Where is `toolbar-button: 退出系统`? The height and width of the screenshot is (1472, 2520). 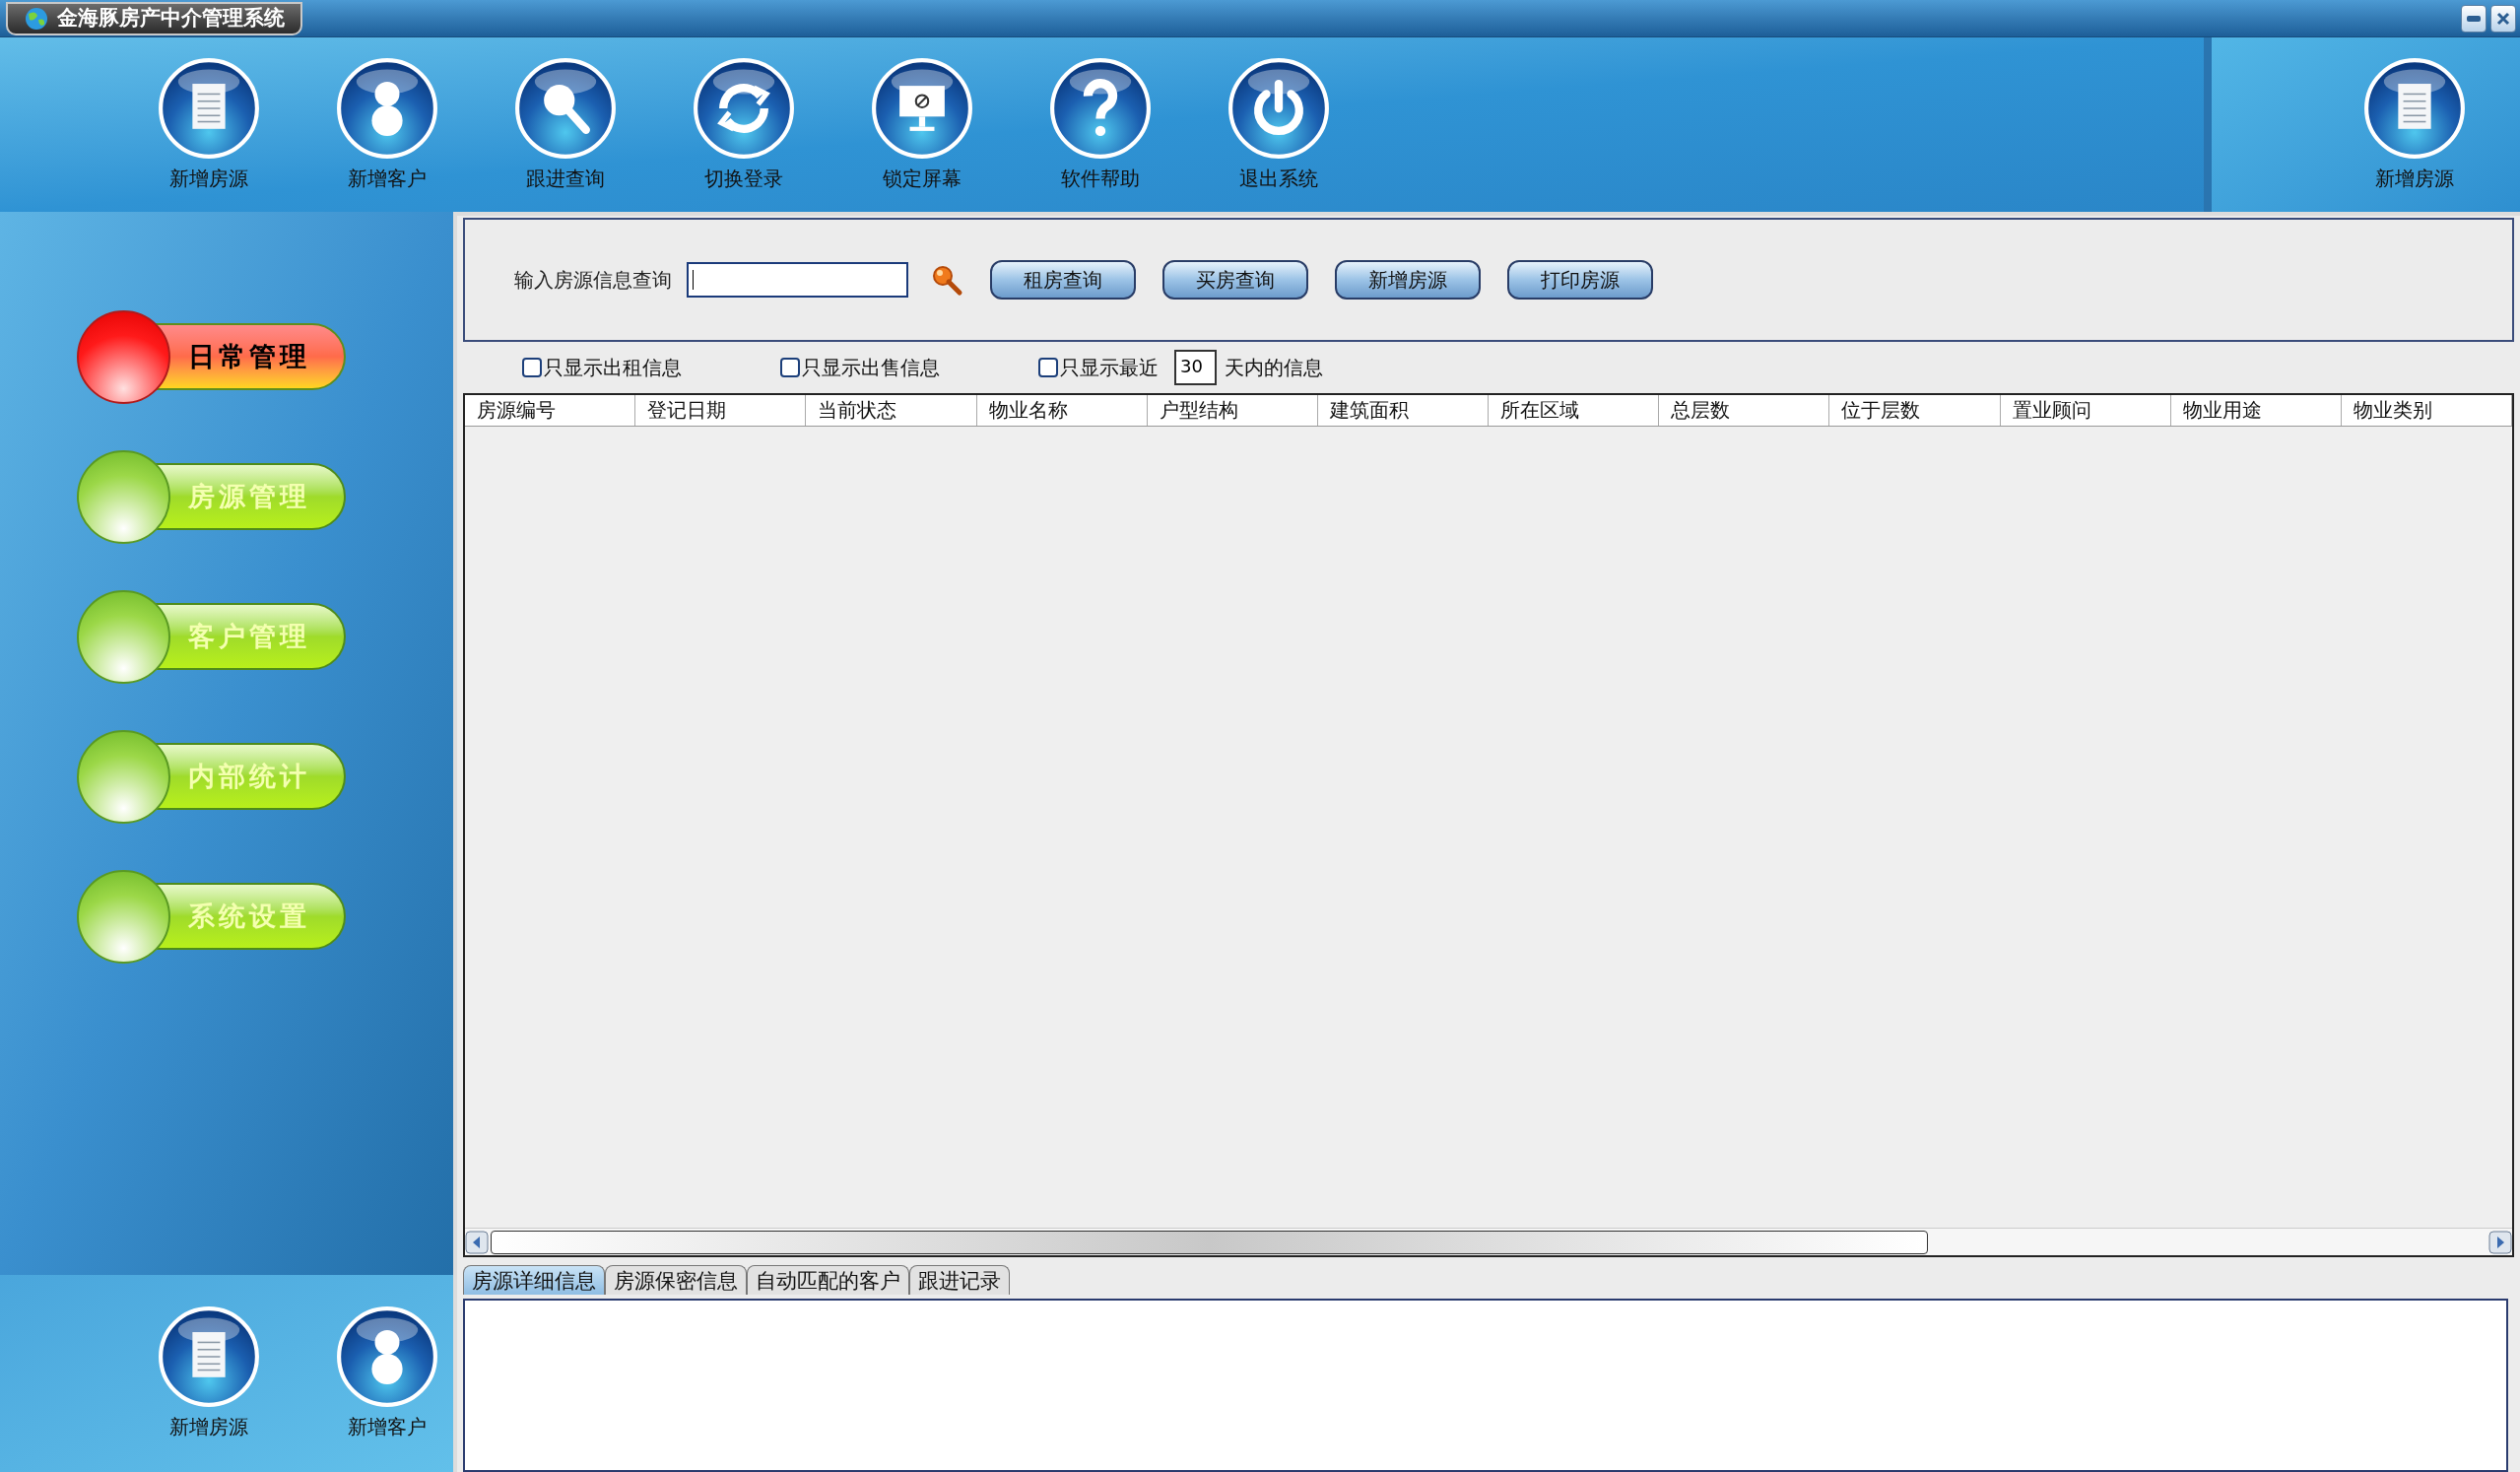
toolbar-button: 退出系统 is located at coordinates (1279, 124).